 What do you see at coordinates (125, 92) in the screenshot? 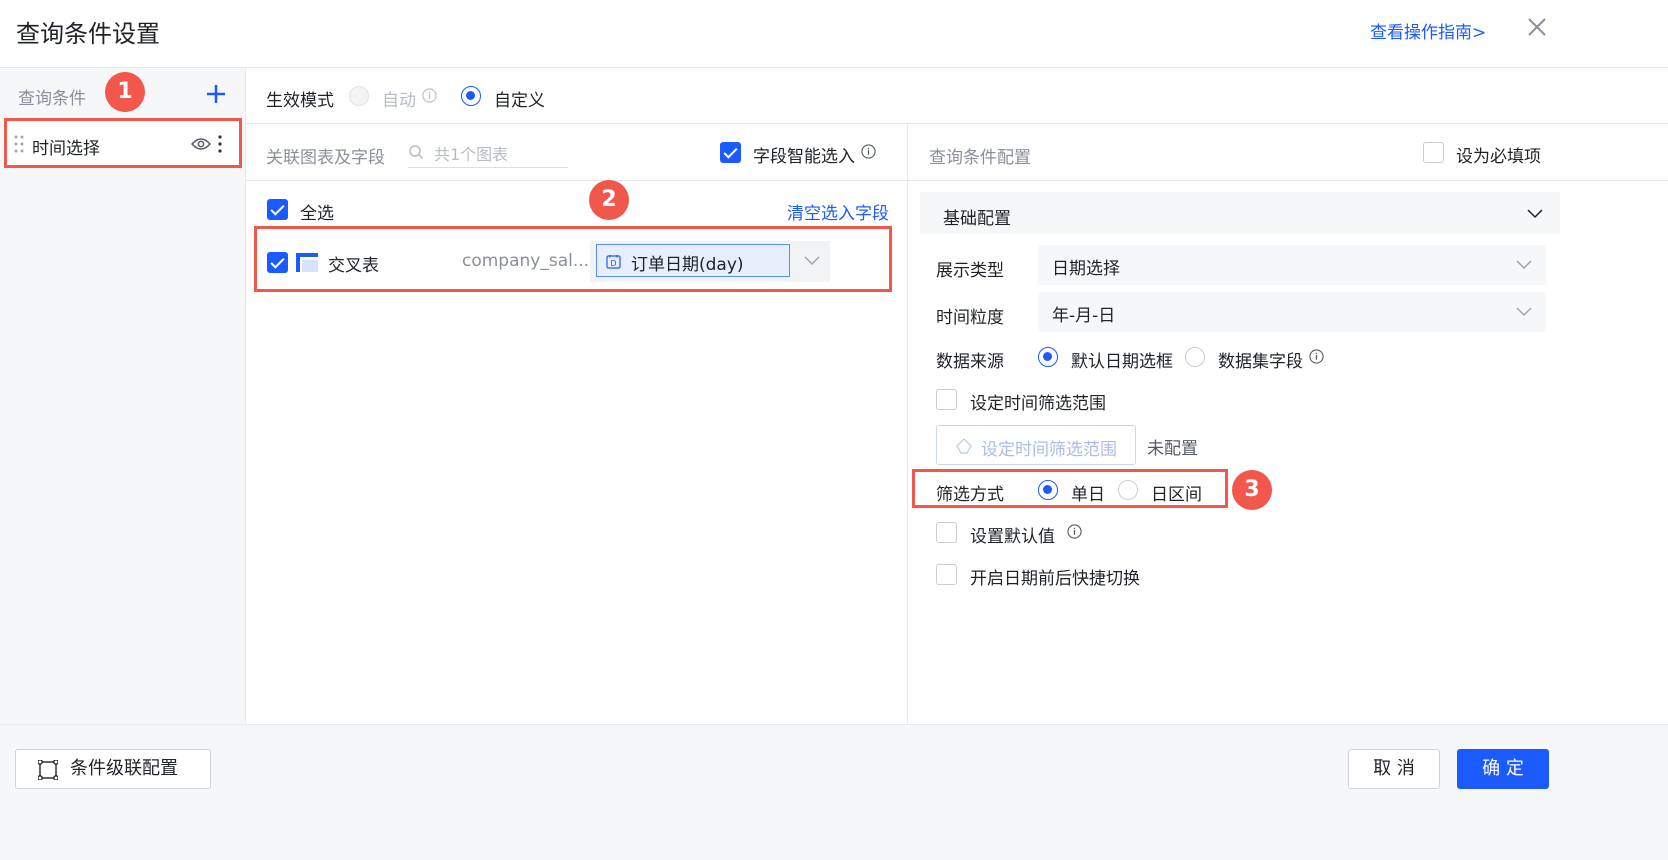
I see `step-badge-1: 1` at bounding box center [125, 92].